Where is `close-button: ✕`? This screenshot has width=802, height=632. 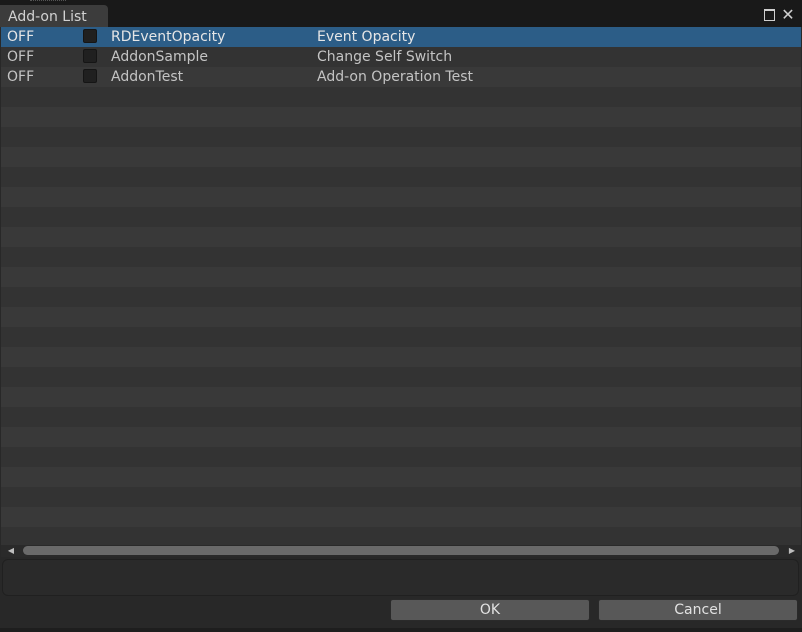
close-button: ✕ is located at coordinates (788, 15).